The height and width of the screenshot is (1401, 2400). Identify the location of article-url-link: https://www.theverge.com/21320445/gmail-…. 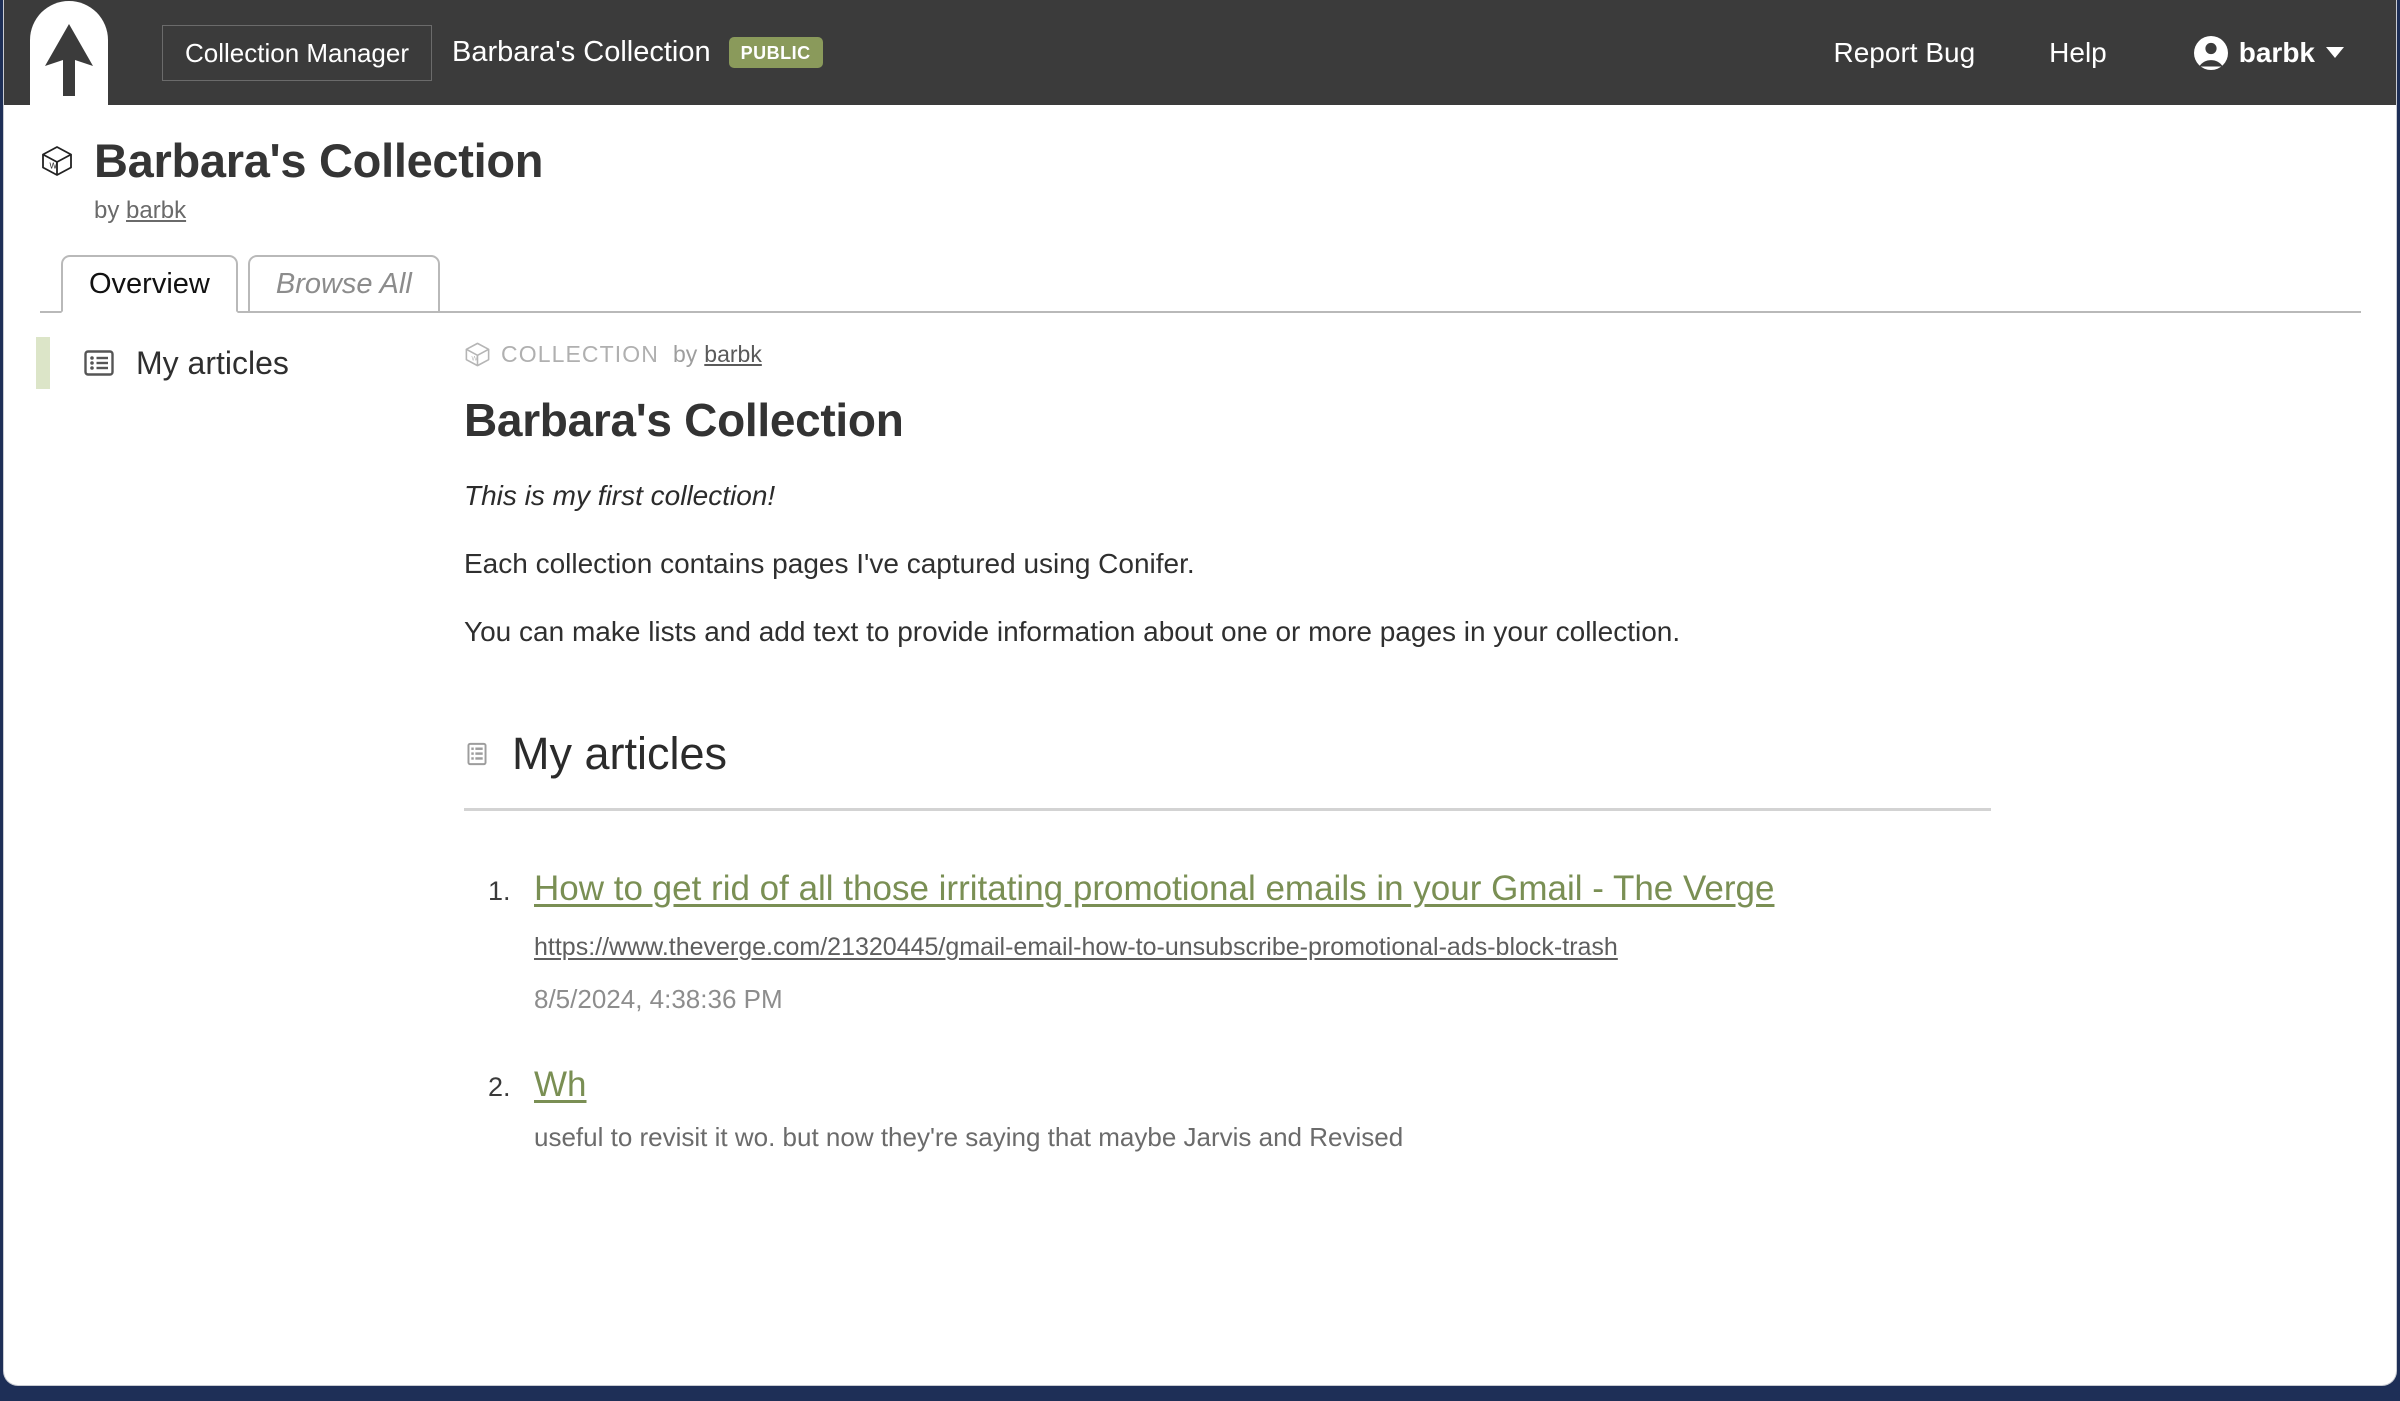
(1129, 947).